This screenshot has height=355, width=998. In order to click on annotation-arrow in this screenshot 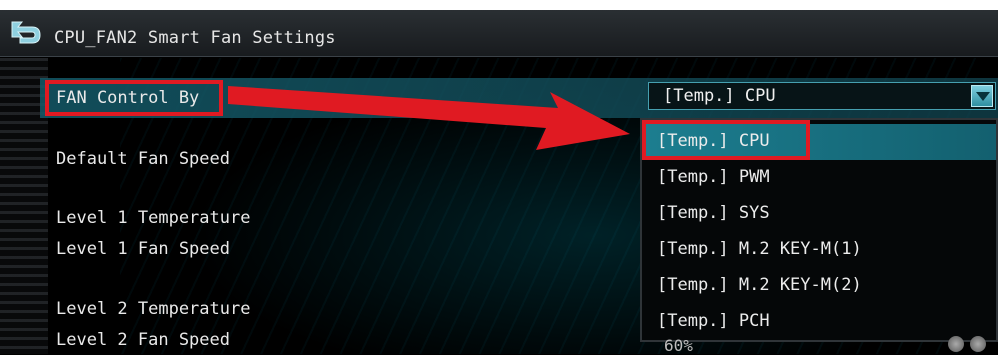, I will do `click(429, 118)`.